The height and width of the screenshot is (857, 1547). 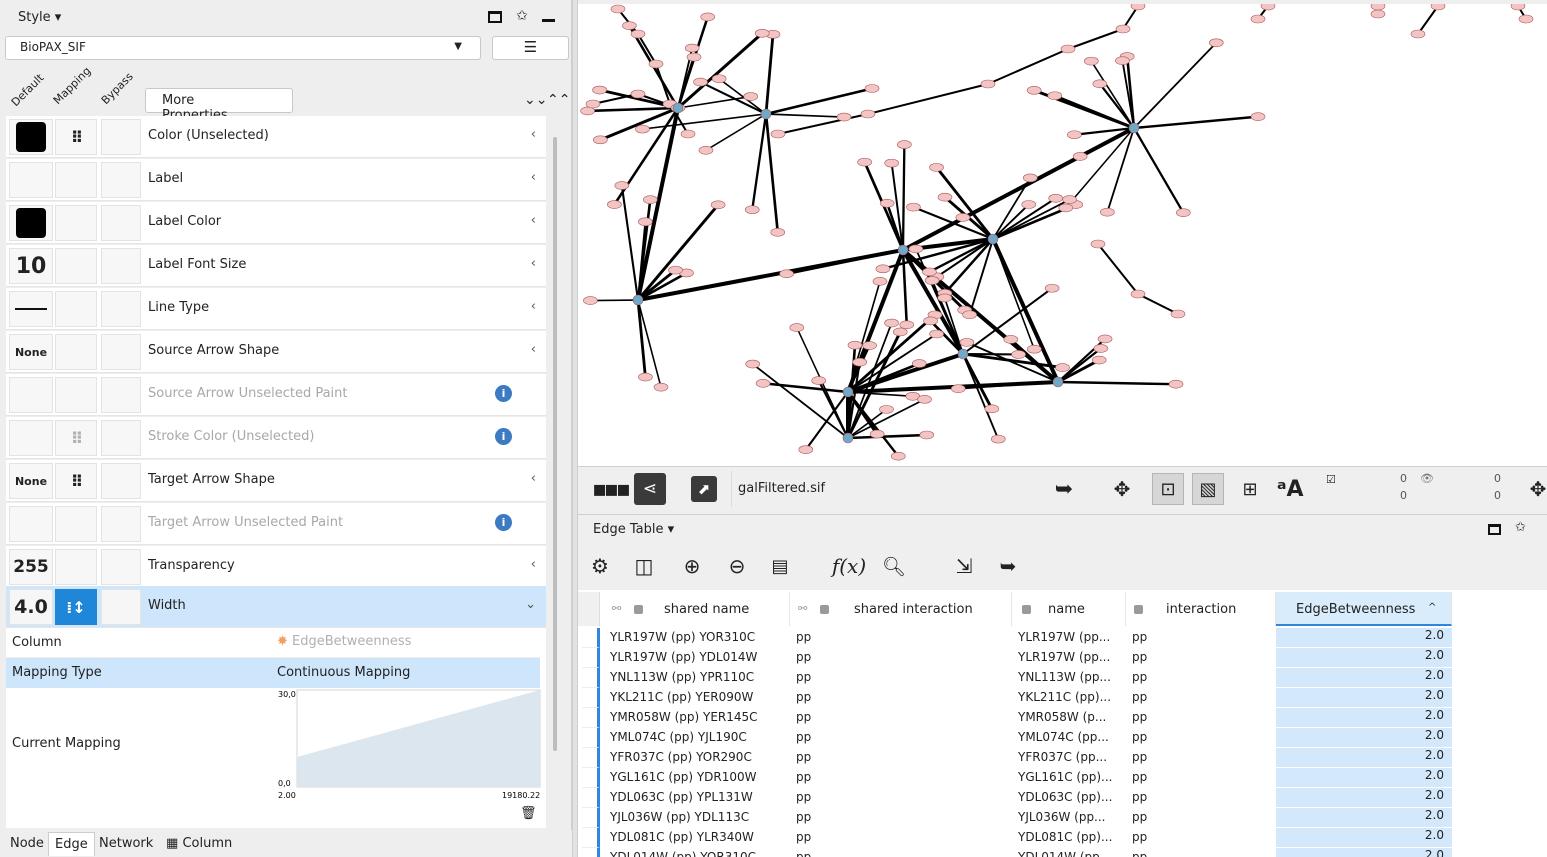 What do you see at coordinates (199, 844) in the screenshot?
I see `tab-column: ▦ Column` at bounding box center [199, 844].